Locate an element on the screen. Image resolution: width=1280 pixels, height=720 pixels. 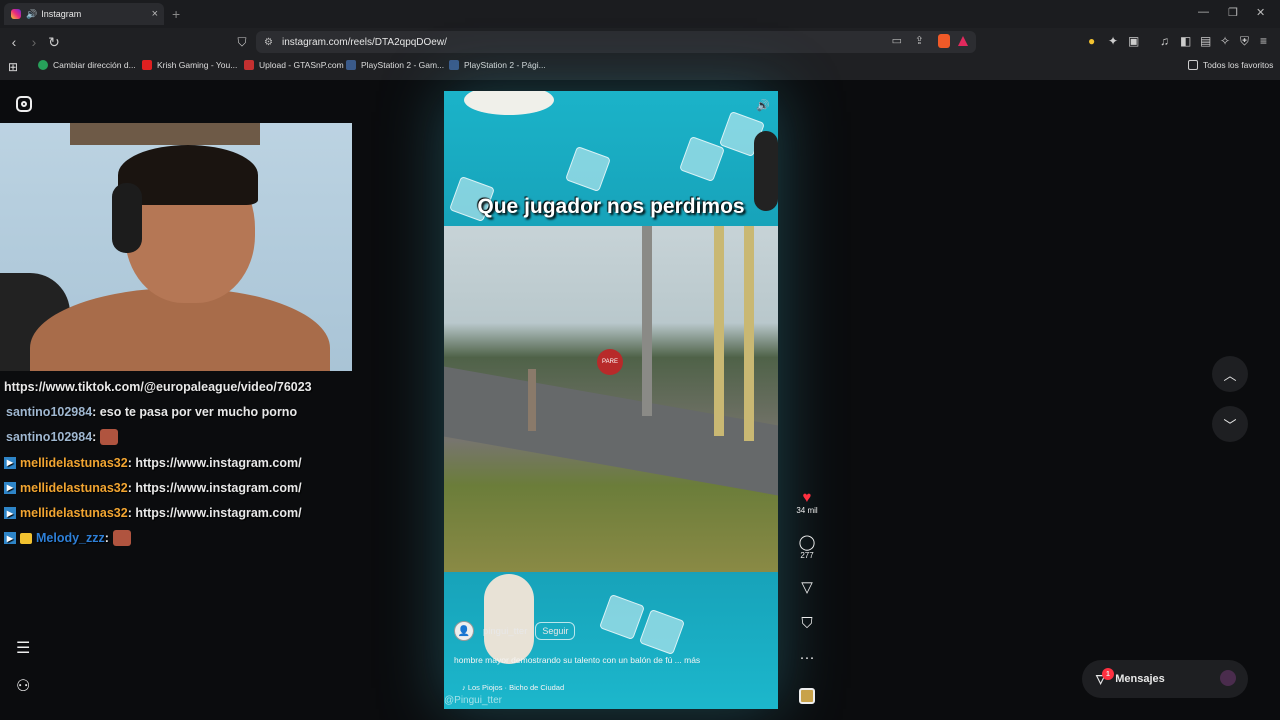
sidebar-icon: ◧ is located at coordinates (1185, 41).